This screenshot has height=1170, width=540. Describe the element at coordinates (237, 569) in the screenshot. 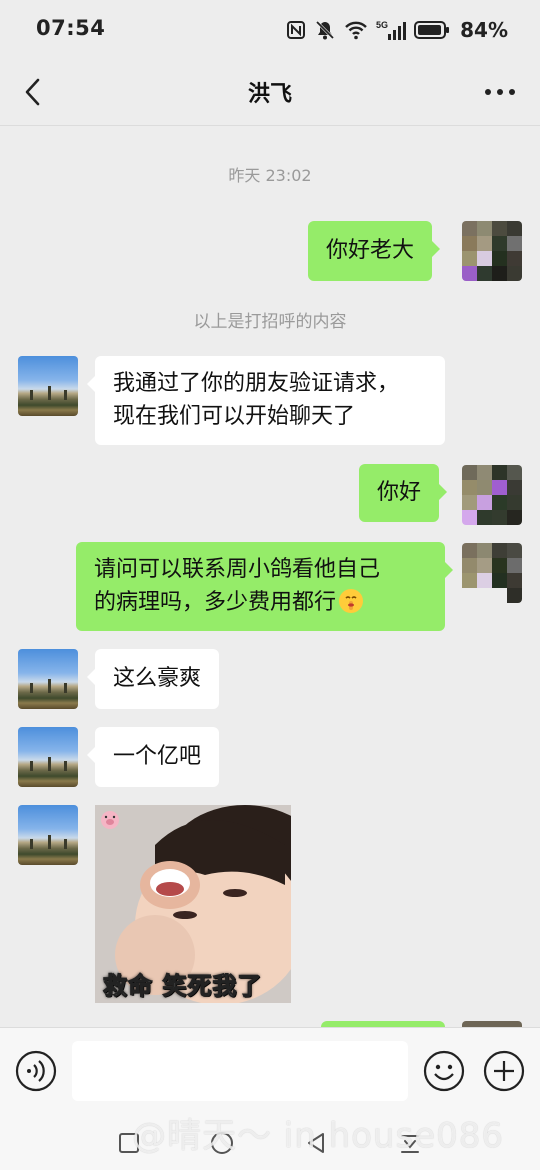

I see `message-text-line: 请问可以联系周小鸽看他自己` at that location.